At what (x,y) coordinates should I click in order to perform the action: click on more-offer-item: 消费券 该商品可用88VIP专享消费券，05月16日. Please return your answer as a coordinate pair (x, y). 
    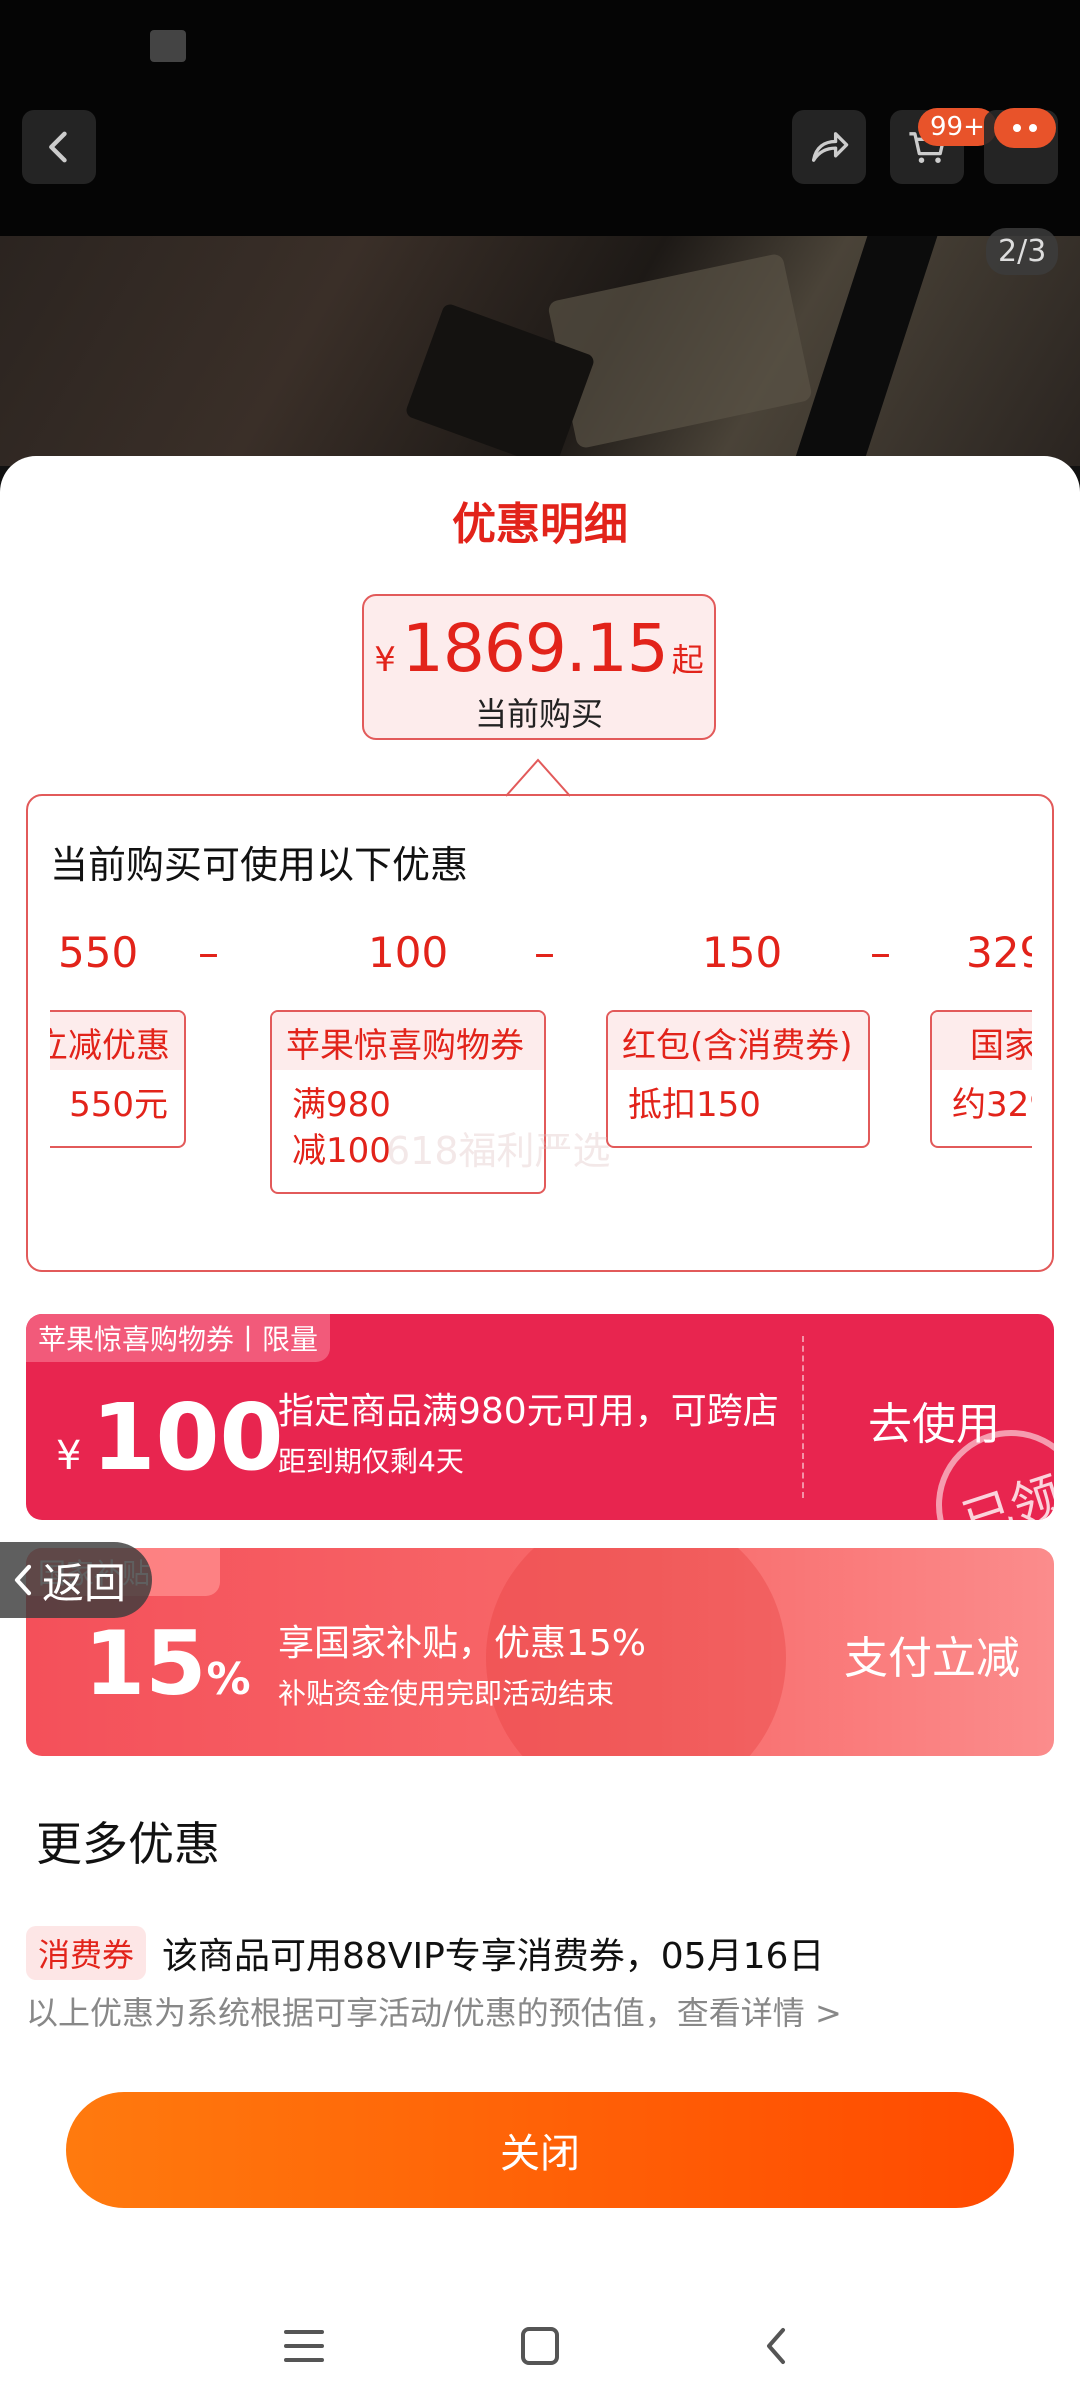
    Looking at the image, I should click on (425, 1953).